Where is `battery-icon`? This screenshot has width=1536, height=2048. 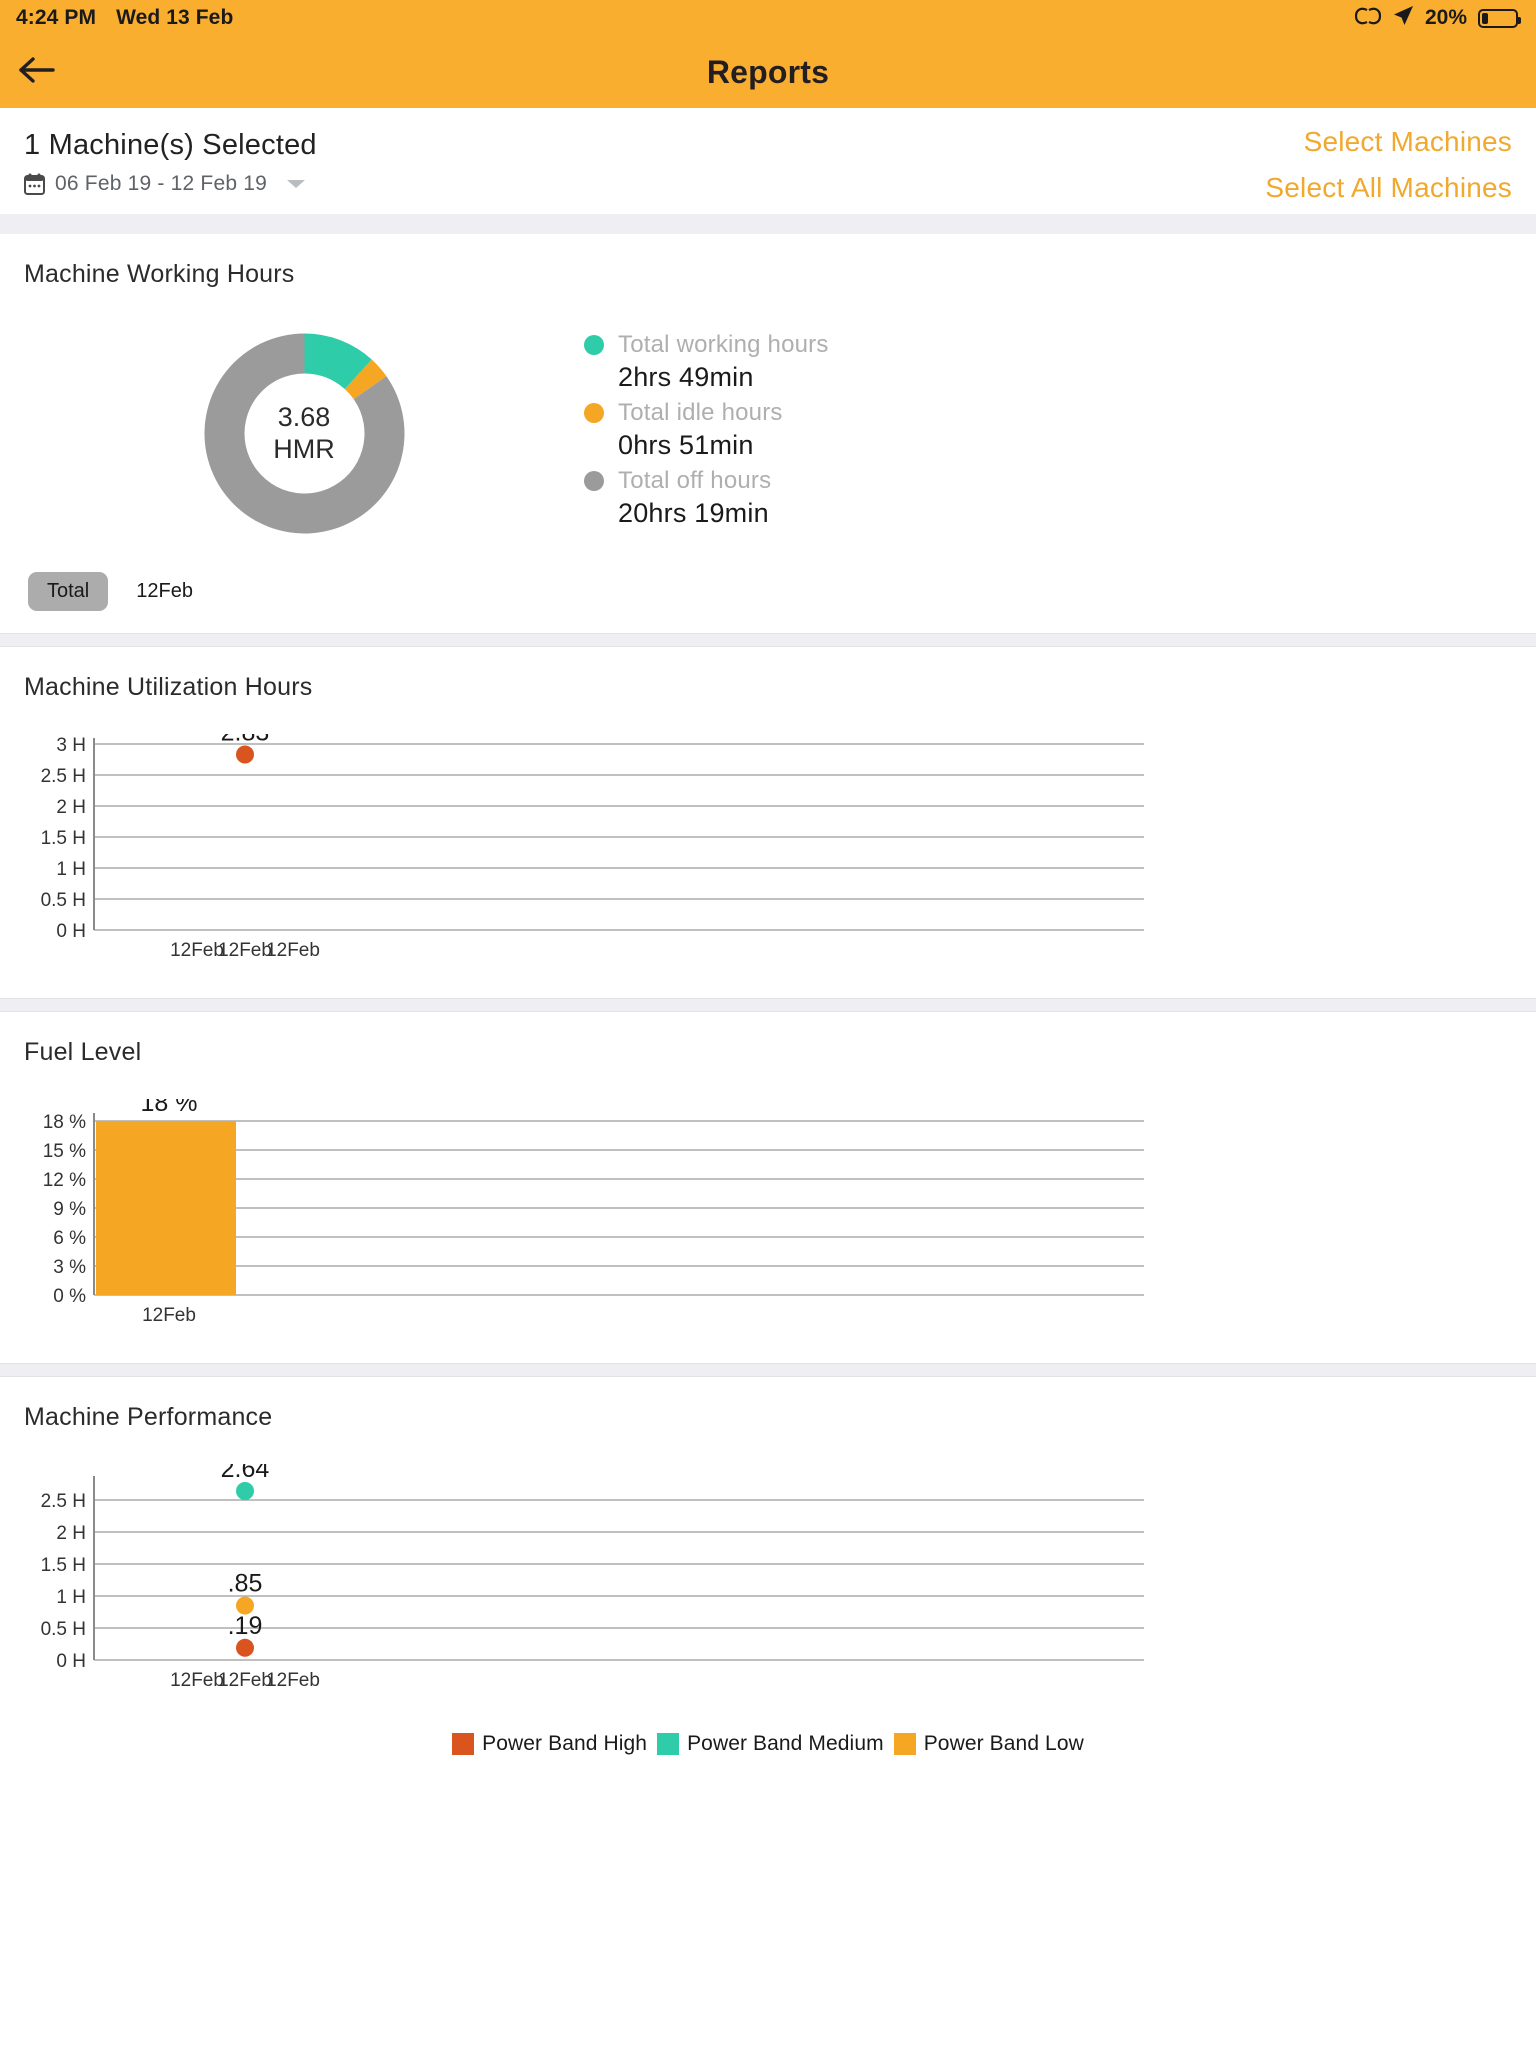
battery-icon is located at coordinates (1499, 18).